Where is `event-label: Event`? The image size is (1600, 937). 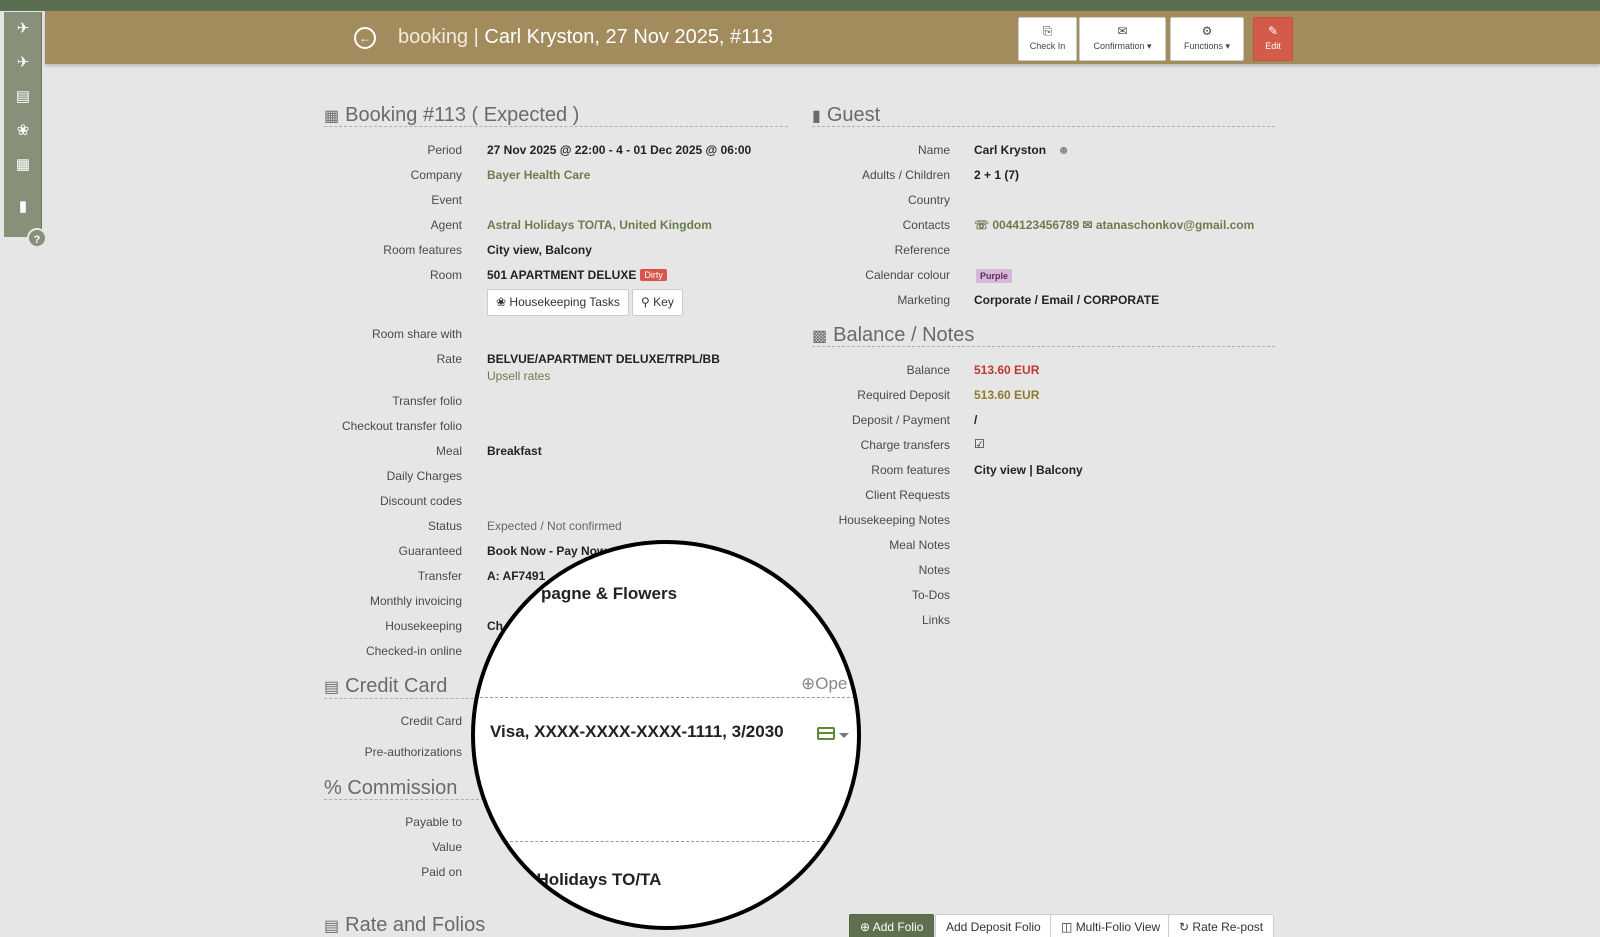 event-label: Event is located at coordinates (446, 200).